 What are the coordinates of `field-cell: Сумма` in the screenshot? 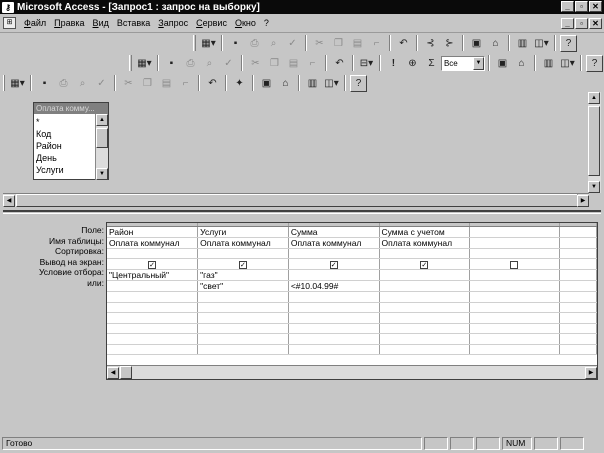 It's located at (334, 232).